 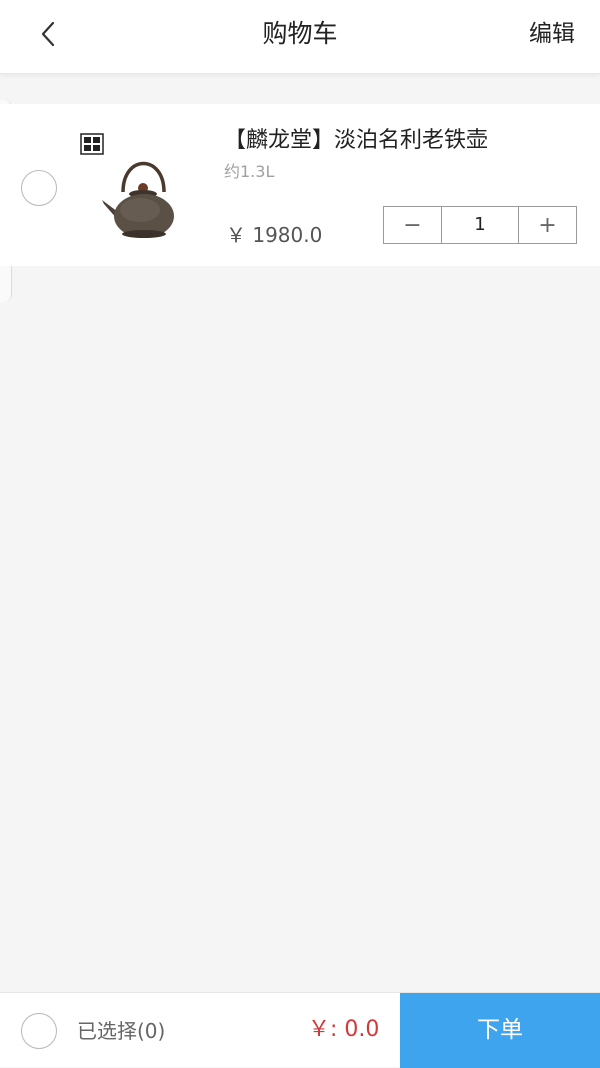 What do you see at coordinates (249, 171) in the screenshot?
I see `product-spec: 约1.3L` at bounding box center [249, 171].